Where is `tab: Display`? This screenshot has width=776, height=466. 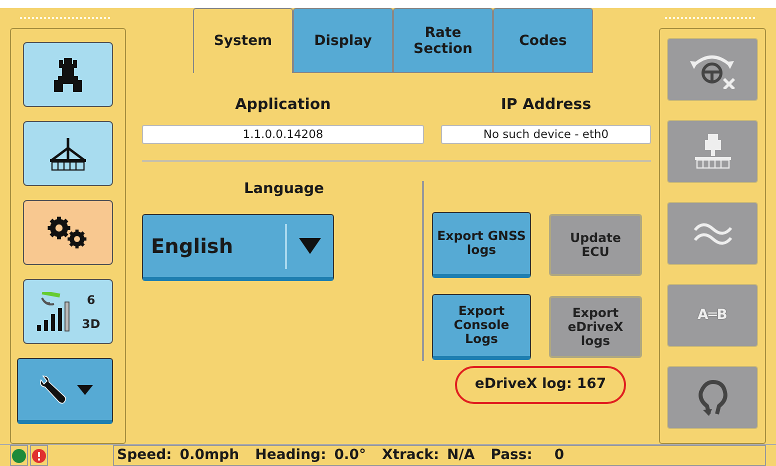
tab: Display is located at coordinates (343, 40).